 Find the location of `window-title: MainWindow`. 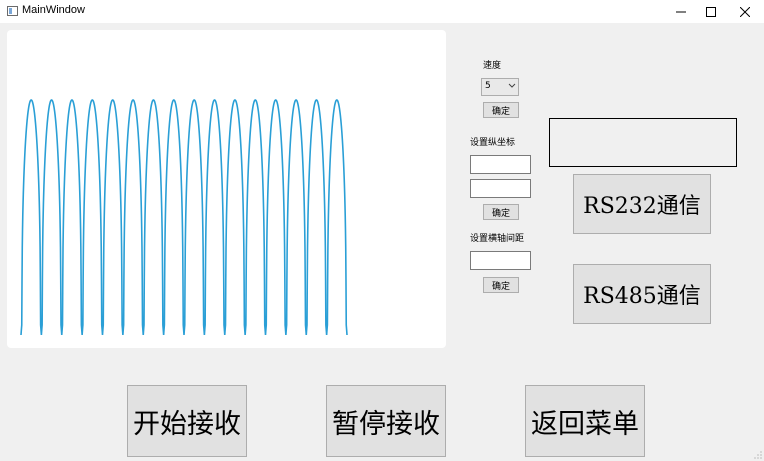

window-title: MainWindow is located at coordinates (53, 10).